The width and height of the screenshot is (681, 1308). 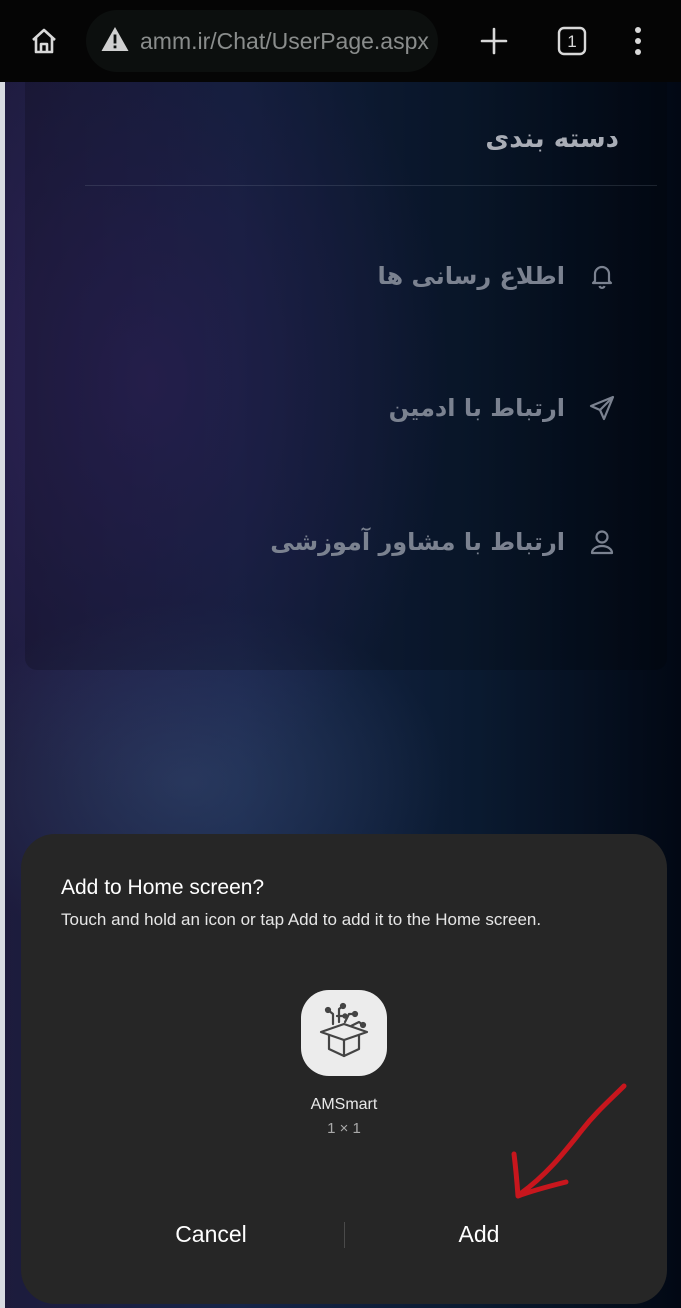 What do you see at coordinates (417, 542) in the screenshot?
I see `menu-item-label: ارتباط با مشاور آموزشی` at bounding box center [417, 542].